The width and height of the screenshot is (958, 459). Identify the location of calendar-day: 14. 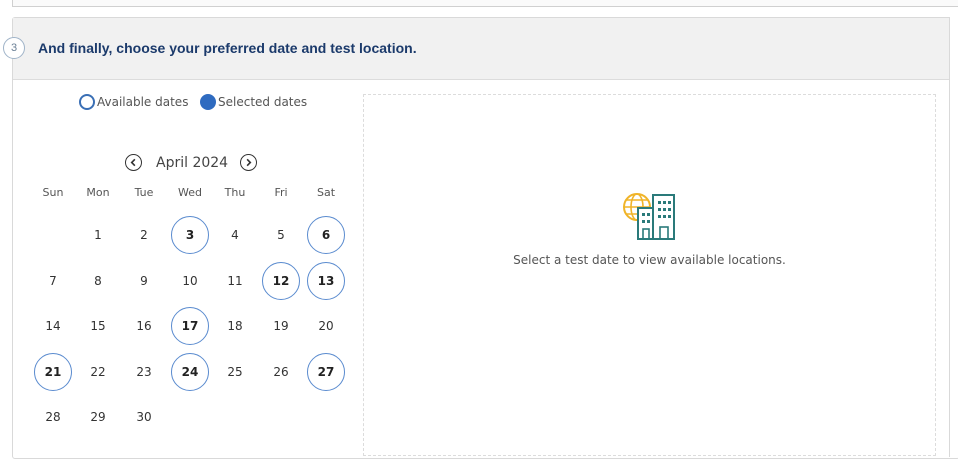
(53, 326).